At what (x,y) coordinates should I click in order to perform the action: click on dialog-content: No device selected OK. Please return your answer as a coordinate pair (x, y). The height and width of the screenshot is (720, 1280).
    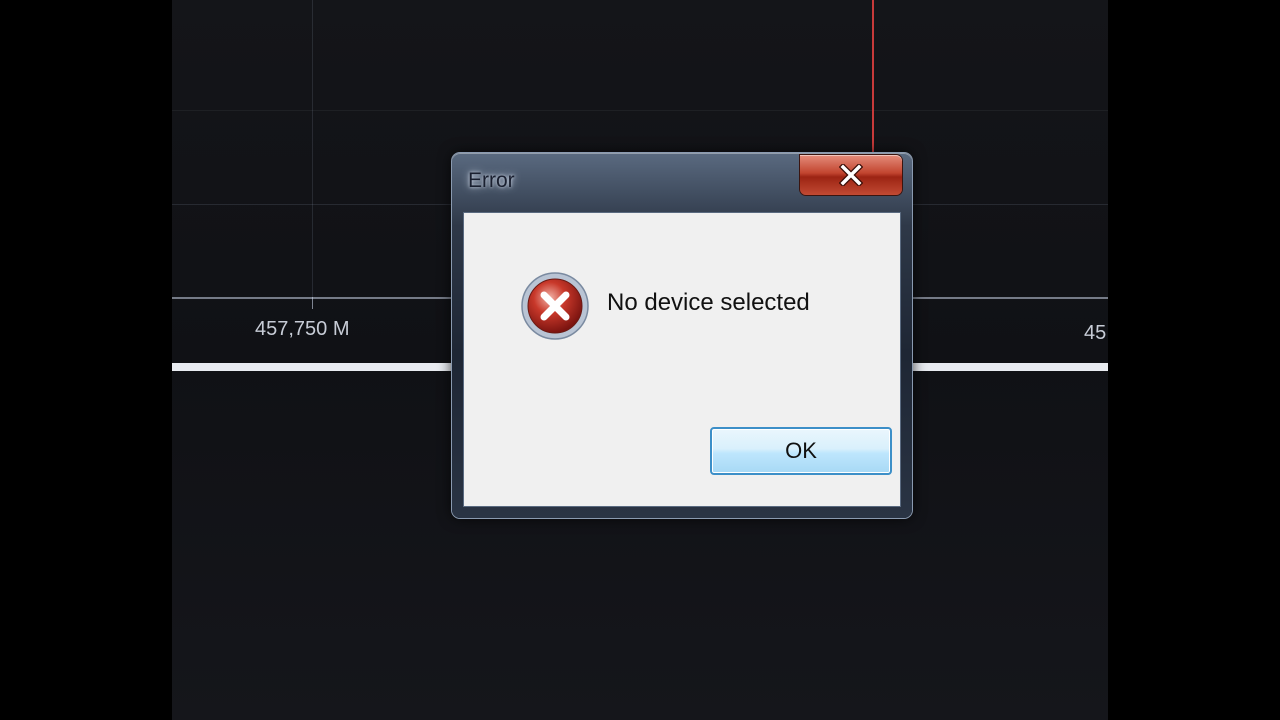
    Looking at the image, I should click on (682, 359).